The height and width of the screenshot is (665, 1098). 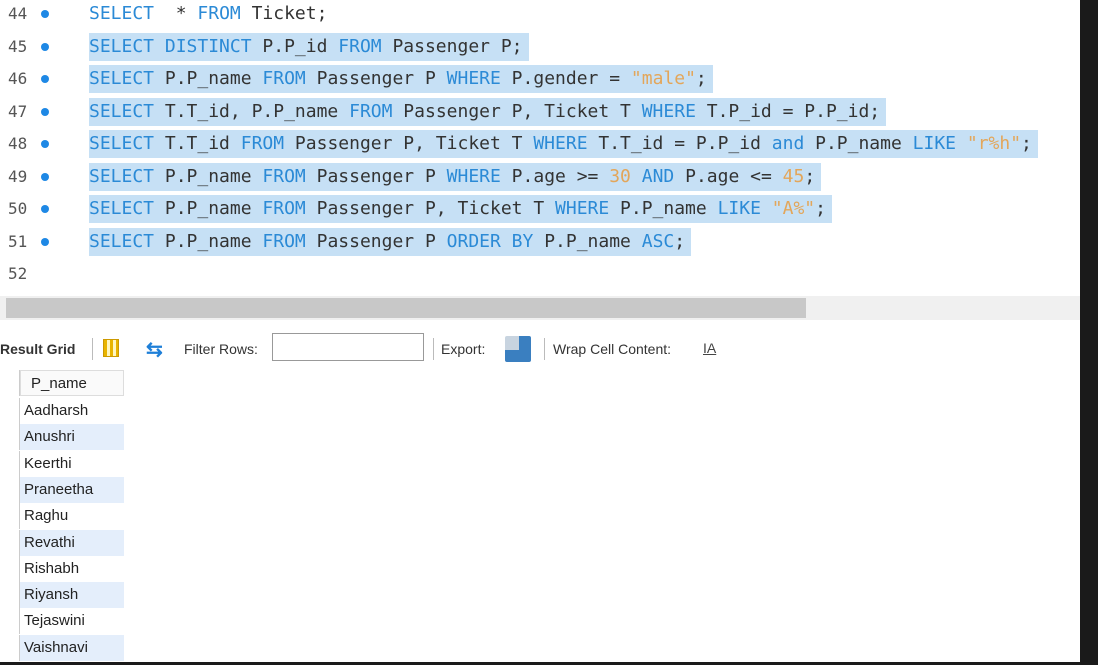 What do you see at coordinates (72, 542) in the screenshot?
I see `table-cell: Revathi` at bounding box center [72, 542].